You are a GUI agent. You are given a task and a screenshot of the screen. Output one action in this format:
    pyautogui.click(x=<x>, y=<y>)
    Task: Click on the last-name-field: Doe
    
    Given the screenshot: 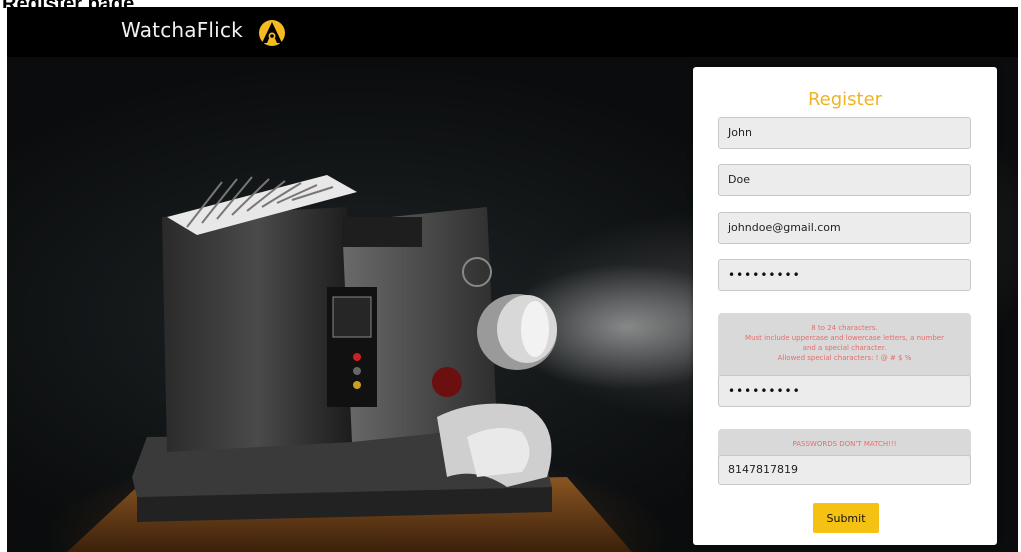 What is the action you would take?
    pyautogui.click(x=844, y=180)
    